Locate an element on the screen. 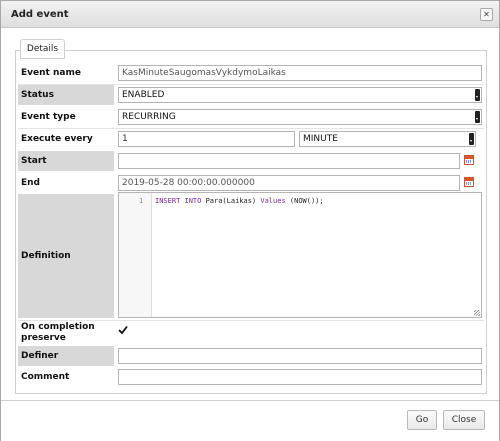 This screenshot has width=500, height=441. status-select: ENABLED is located at coordinates (300, 95).